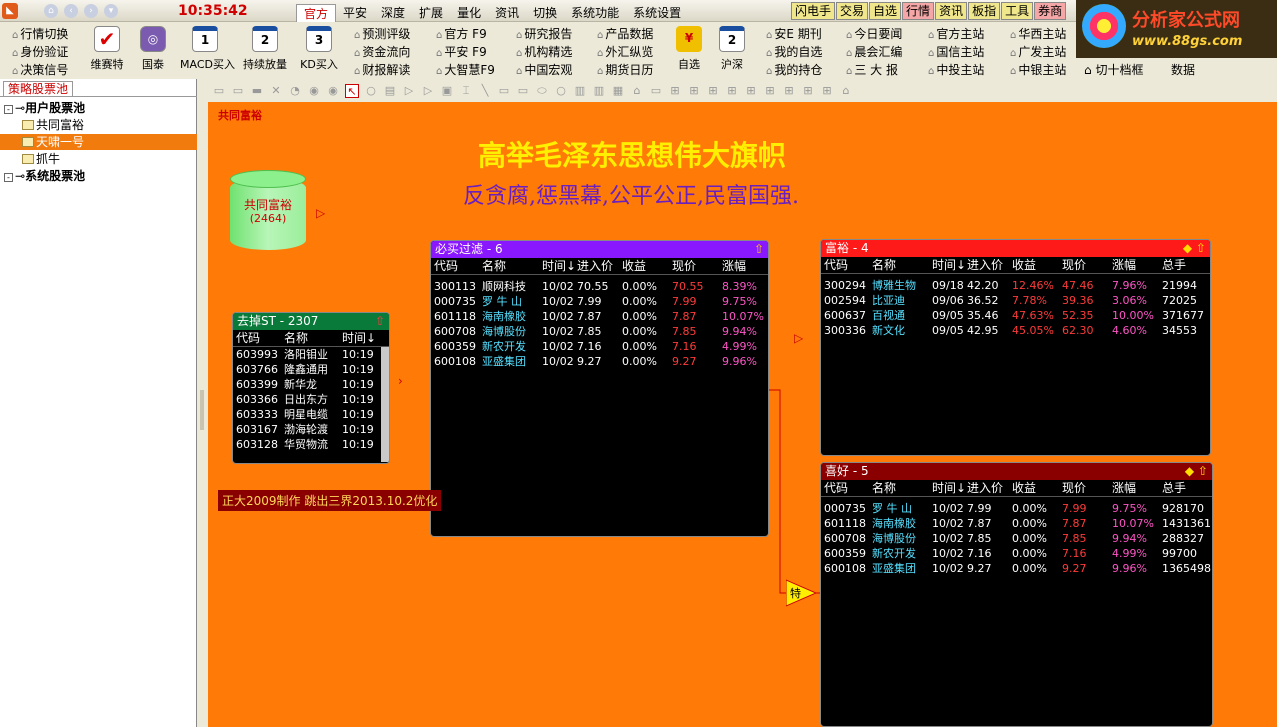 The image size is (1277, 727). Describe the element at coordinates (311, 354) in the screenshot. I see `table-row: 603993 洛阳钼业 10:19` at that location.